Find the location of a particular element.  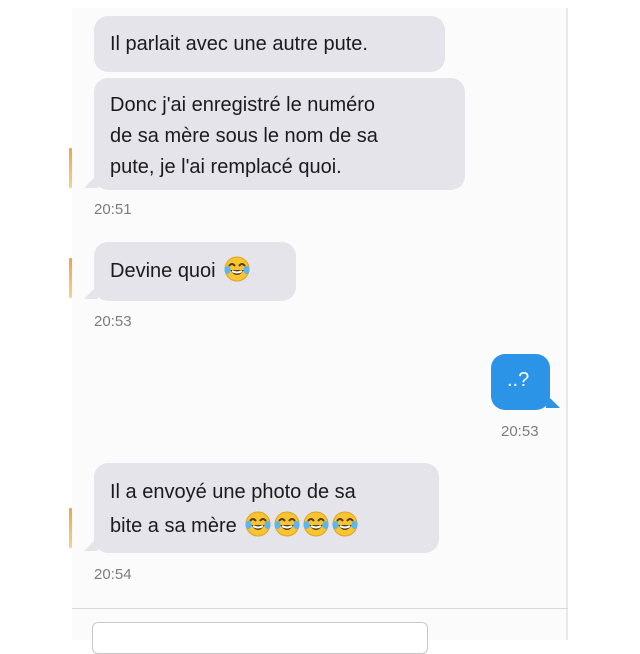

message-text: ..? is located at coordinates (518, 380).